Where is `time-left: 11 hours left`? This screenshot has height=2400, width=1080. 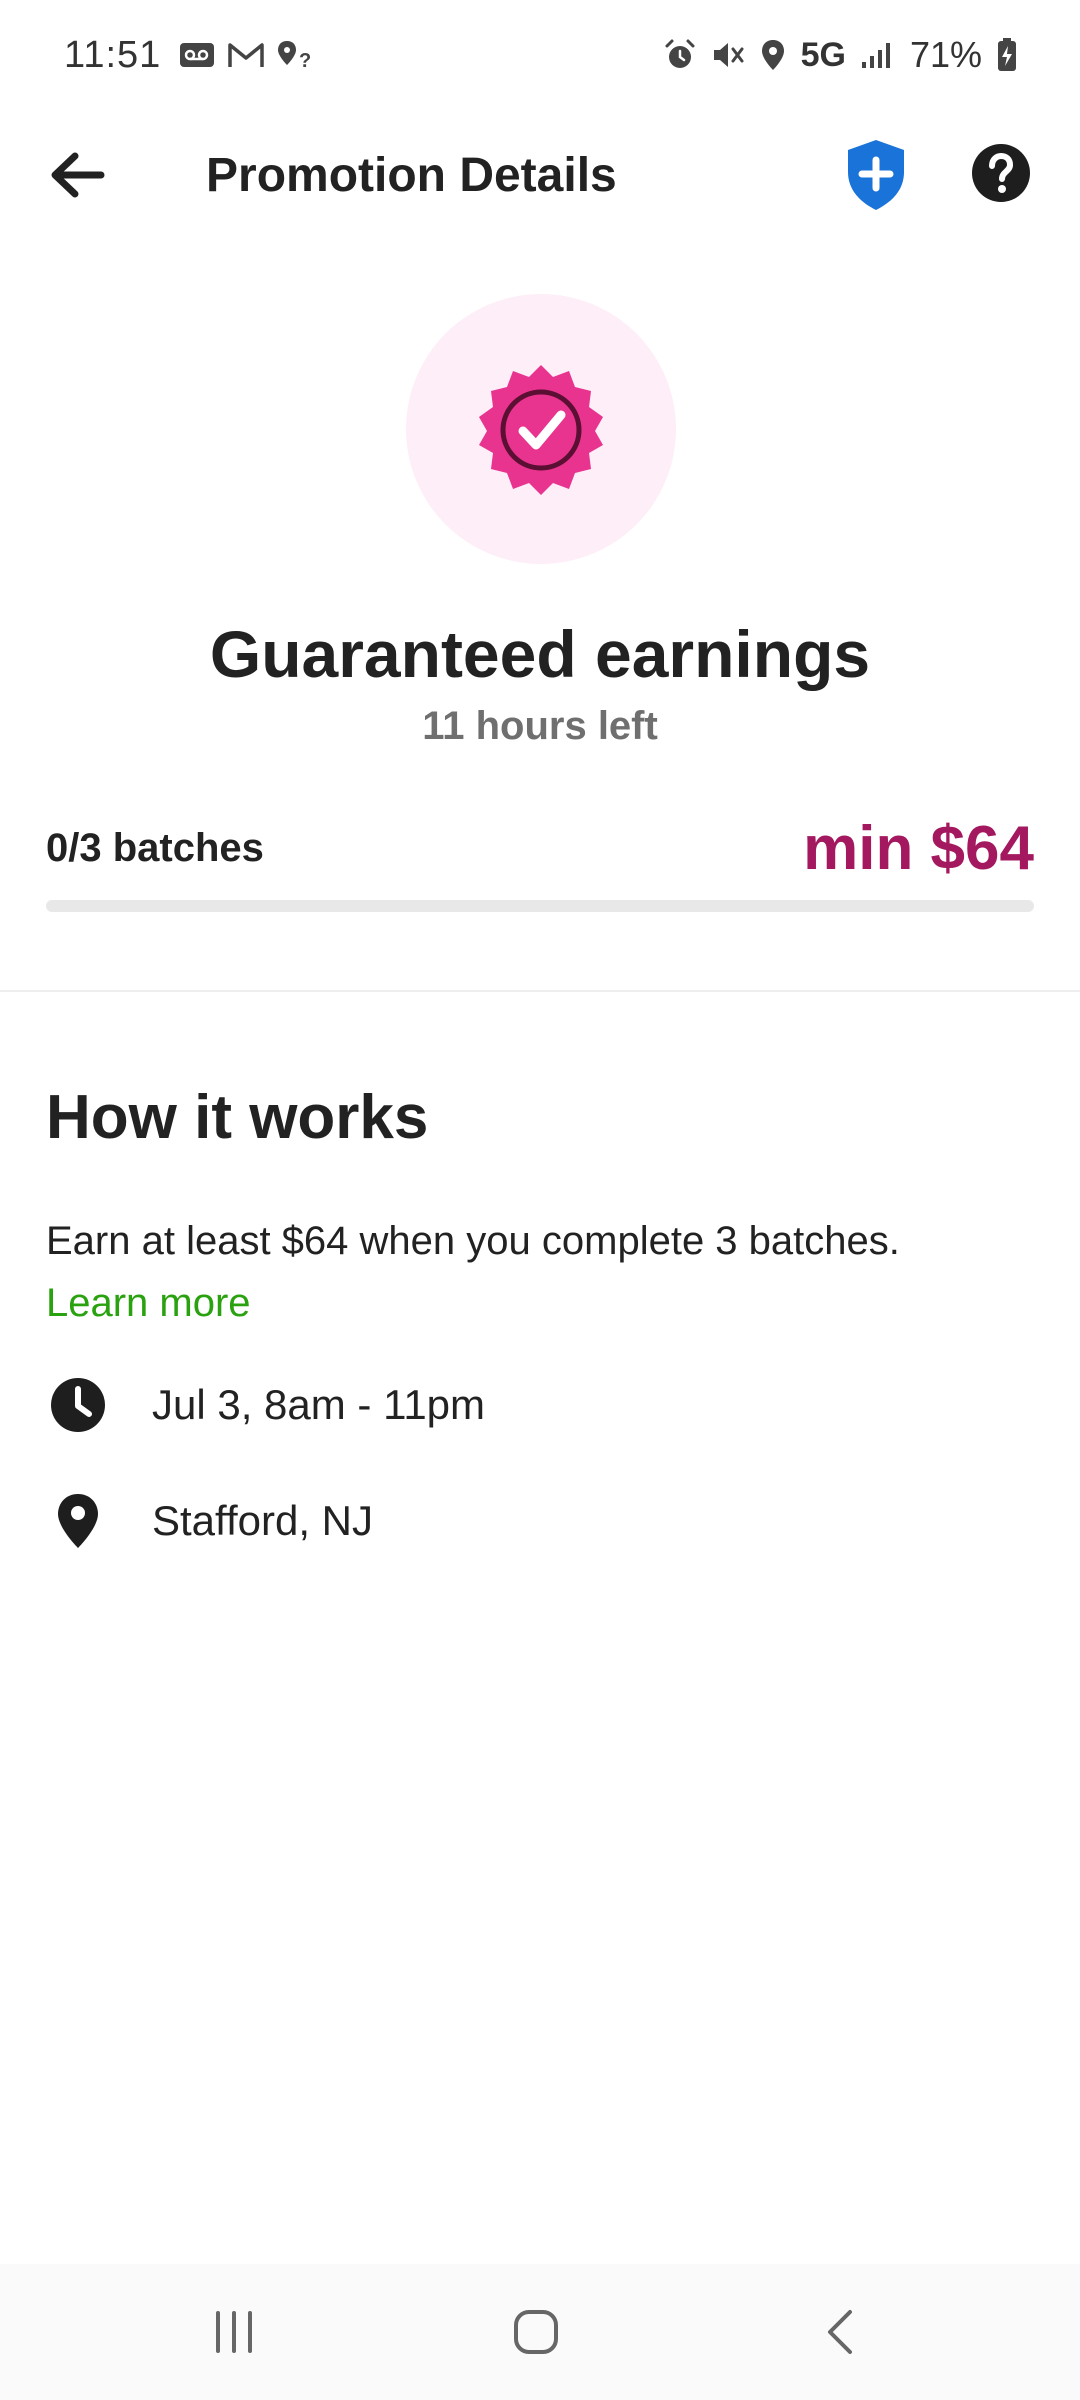 time-left: 11 hours left is located at coordinates (540, 726).